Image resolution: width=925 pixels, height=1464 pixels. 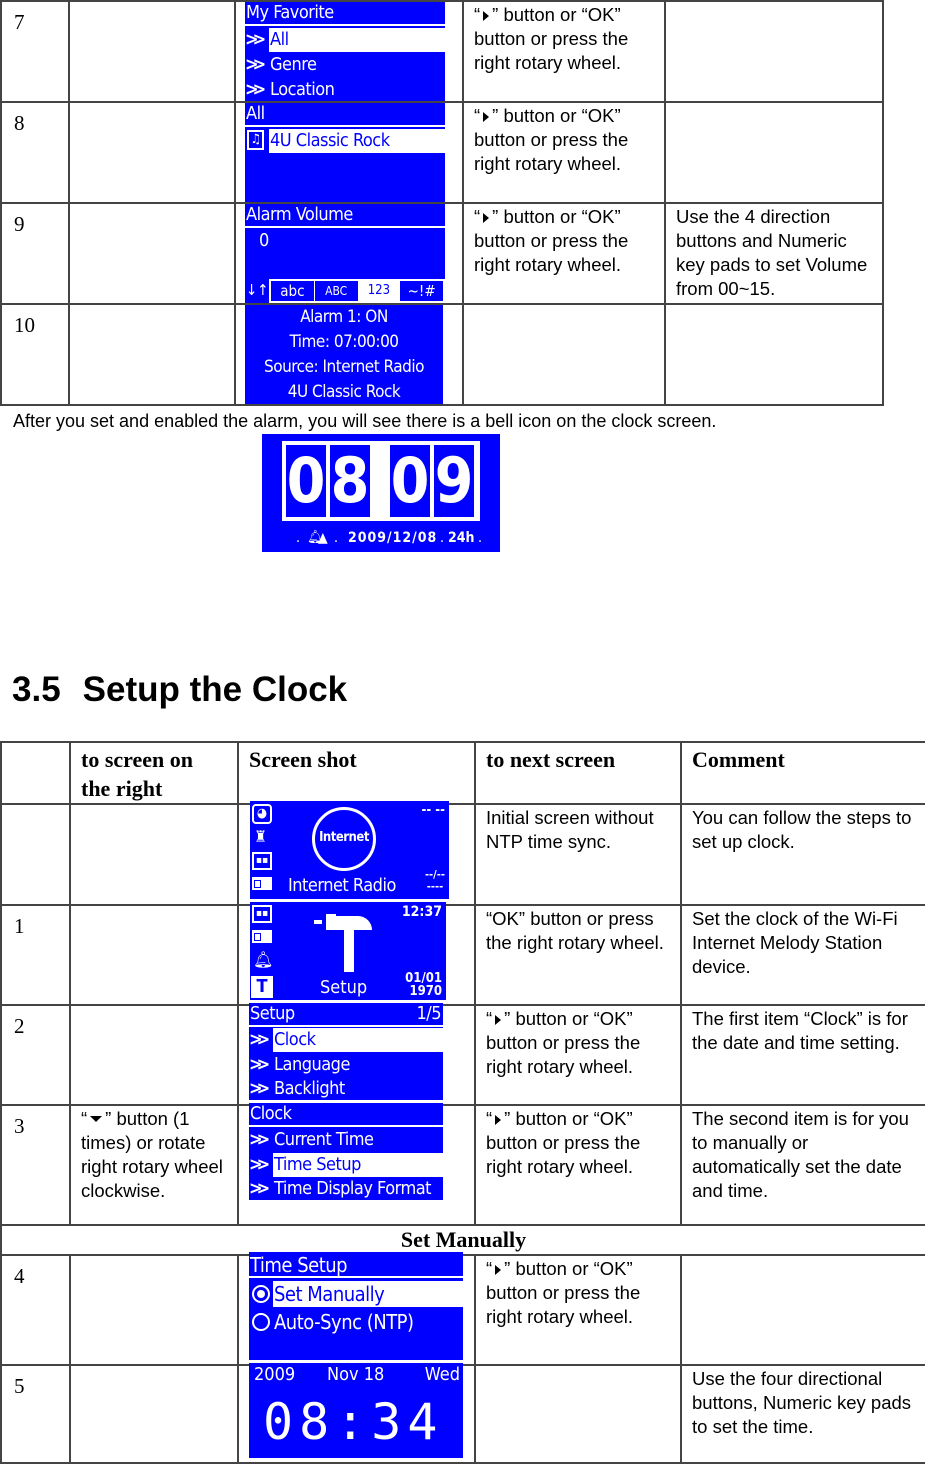 I want to click on equalizer-icon: ▪▪, so click(x=262, y=861).